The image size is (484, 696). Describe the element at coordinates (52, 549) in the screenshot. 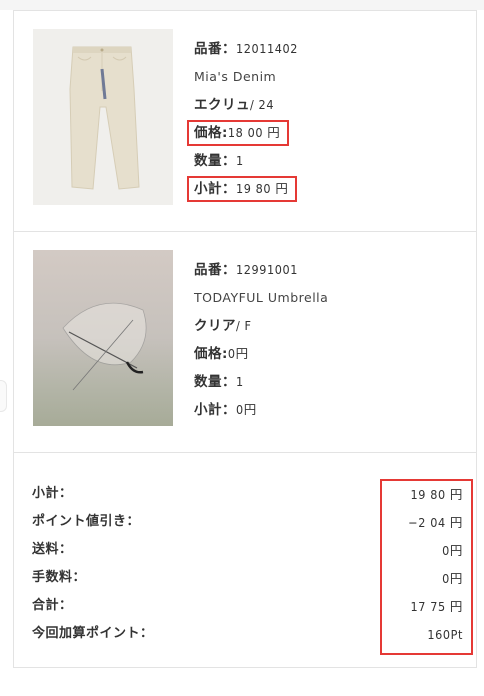

I see `summary-shipping-label: 送料：` at that location.